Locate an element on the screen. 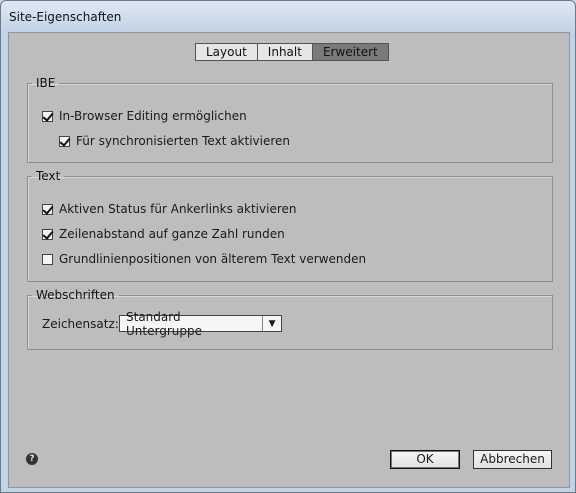 The height and width of the screenshot is (493, 576). legacy-baseline-checkbox is located at coordinates (47, 259).